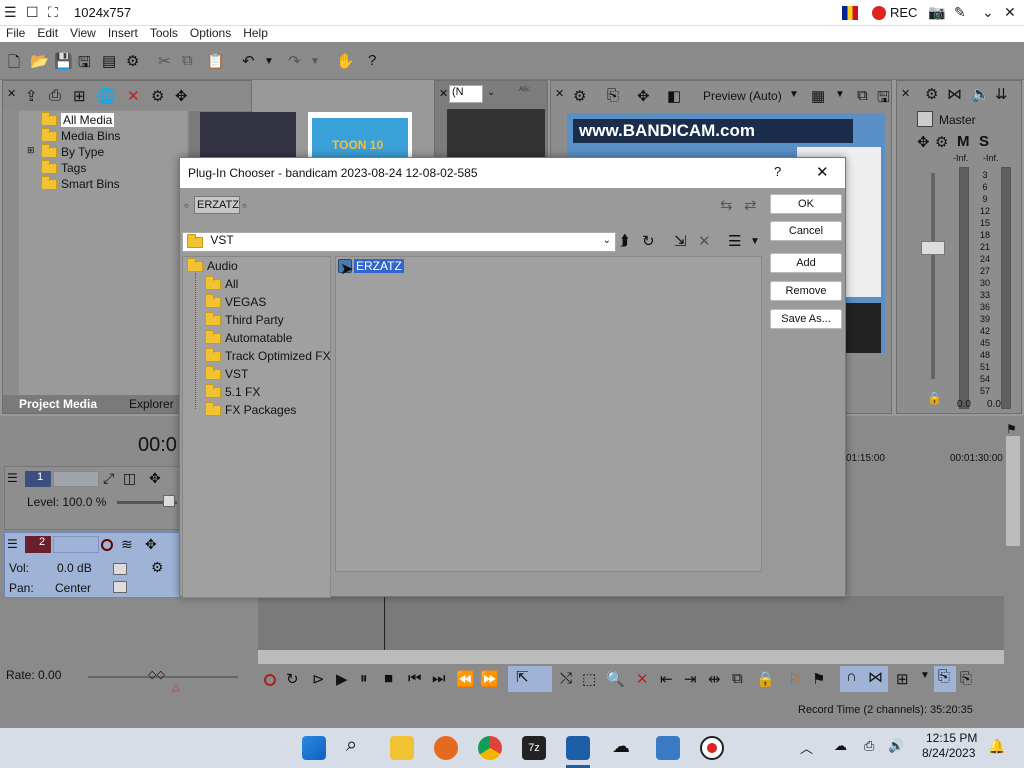  What do you see at coordinates (120, 587) in the screenshot?
I see `pan-slider-handle` at bounding box center [120, 587].